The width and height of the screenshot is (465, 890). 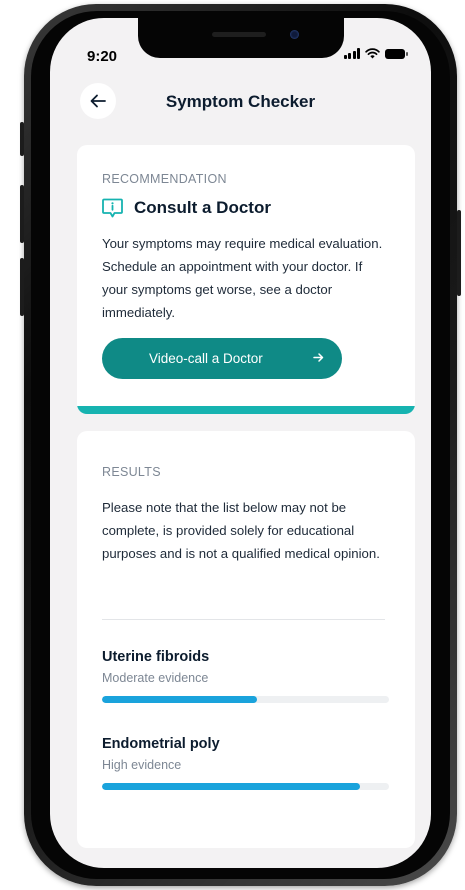 I want to click on result-evidence: Moderate evidence, so click(x=155, y=678).